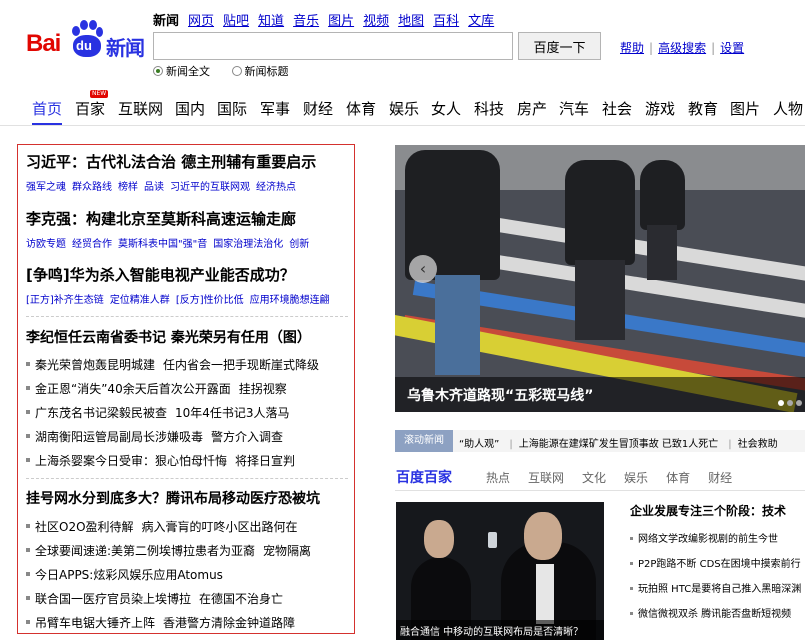  I want to click on sub-link: 国家治理法治化, so click(248, 244).